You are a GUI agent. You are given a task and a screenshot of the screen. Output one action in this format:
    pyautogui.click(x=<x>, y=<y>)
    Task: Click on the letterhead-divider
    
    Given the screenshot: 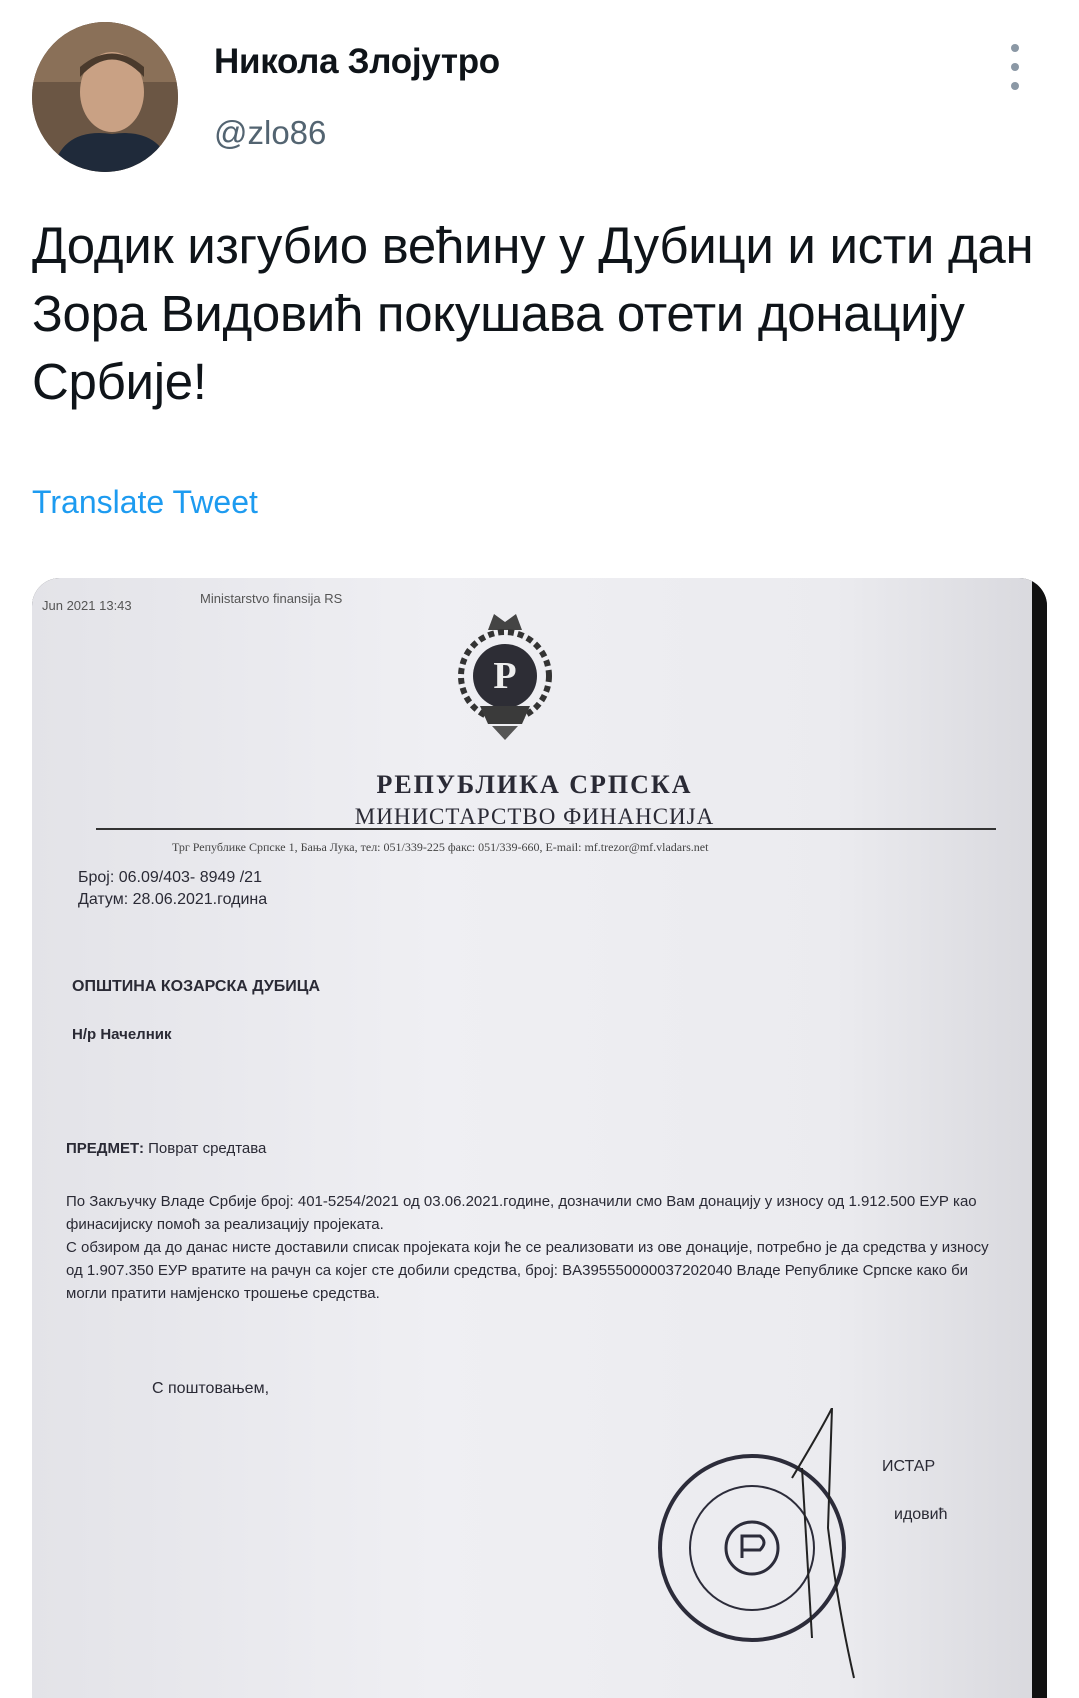 What is the action you would take?
    pyautogui.click(x=546, y=829)
    